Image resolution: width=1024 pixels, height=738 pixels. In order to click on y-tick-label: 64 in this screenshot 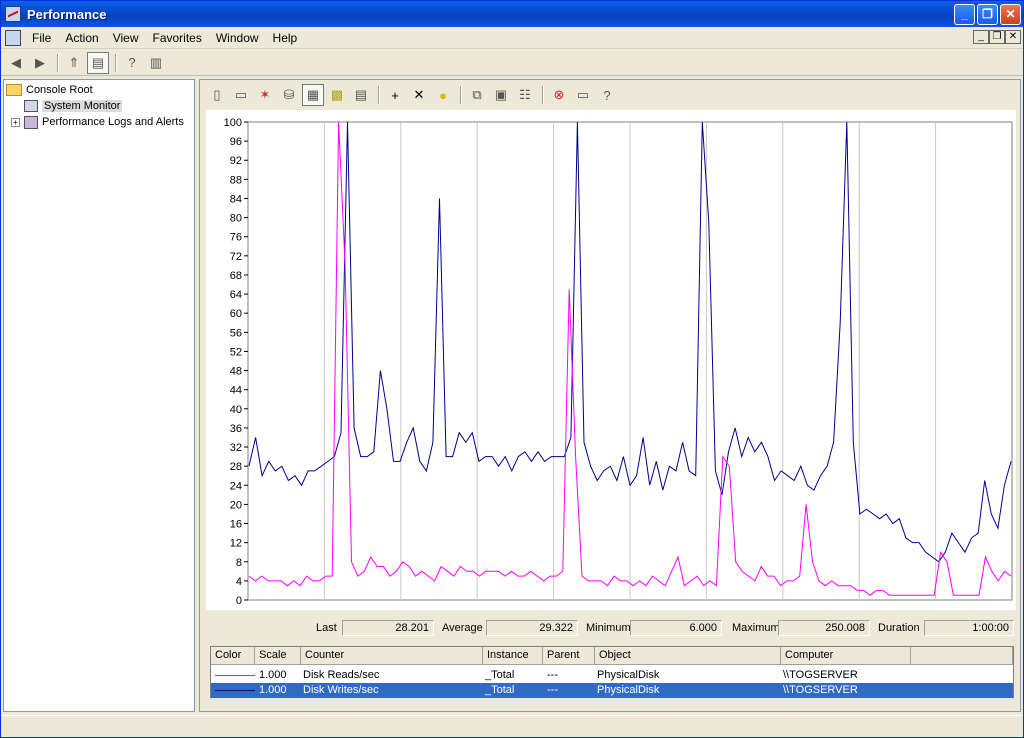, I will do `click(236, 295)`.